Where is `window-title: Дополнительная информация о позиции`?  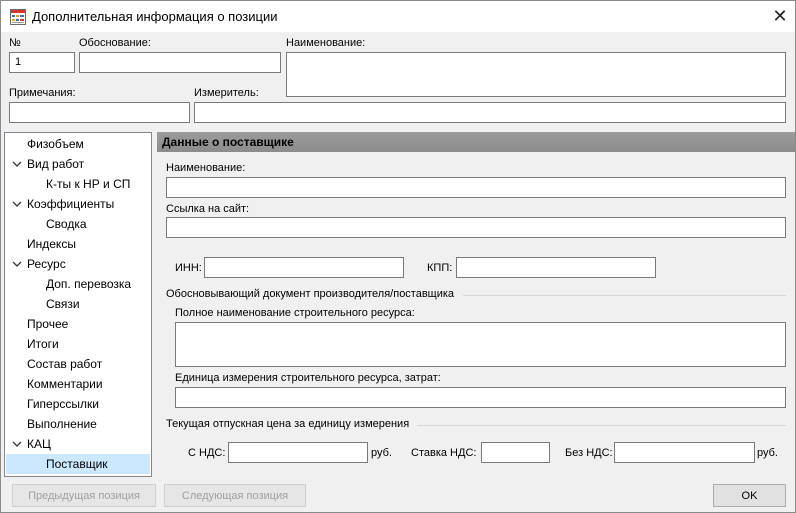 window-title: Дополнительная информация о позиции is located at coordinates (155, 16).